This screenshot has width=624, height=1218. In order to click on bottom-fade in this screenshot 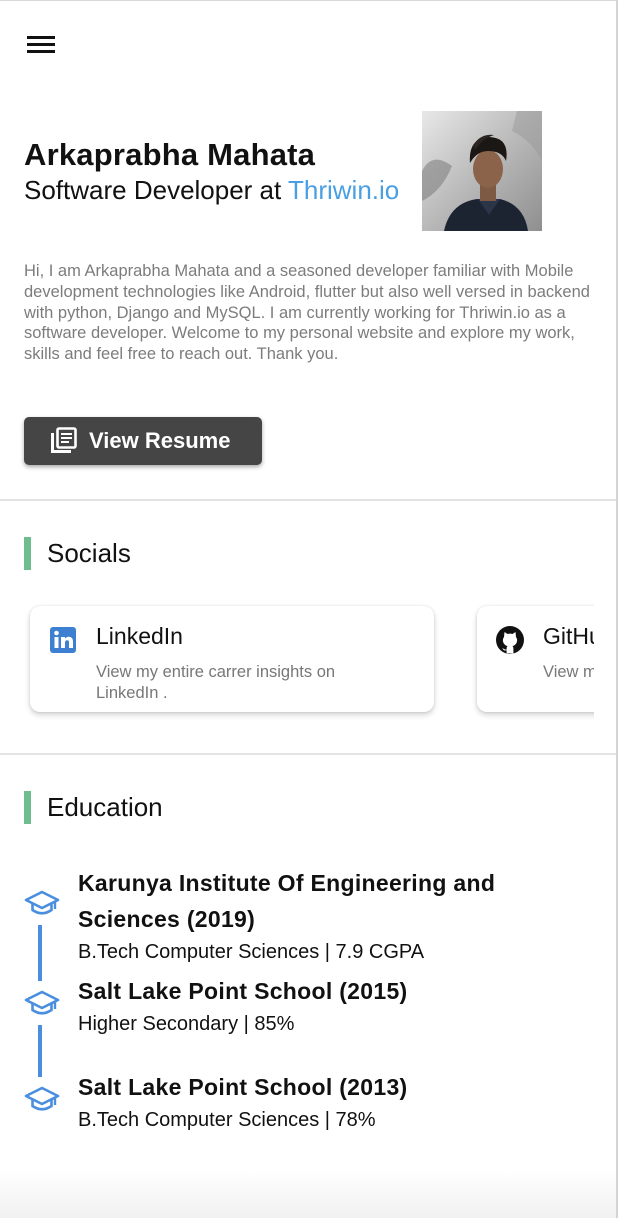, I will do `click(308, 1194)`.